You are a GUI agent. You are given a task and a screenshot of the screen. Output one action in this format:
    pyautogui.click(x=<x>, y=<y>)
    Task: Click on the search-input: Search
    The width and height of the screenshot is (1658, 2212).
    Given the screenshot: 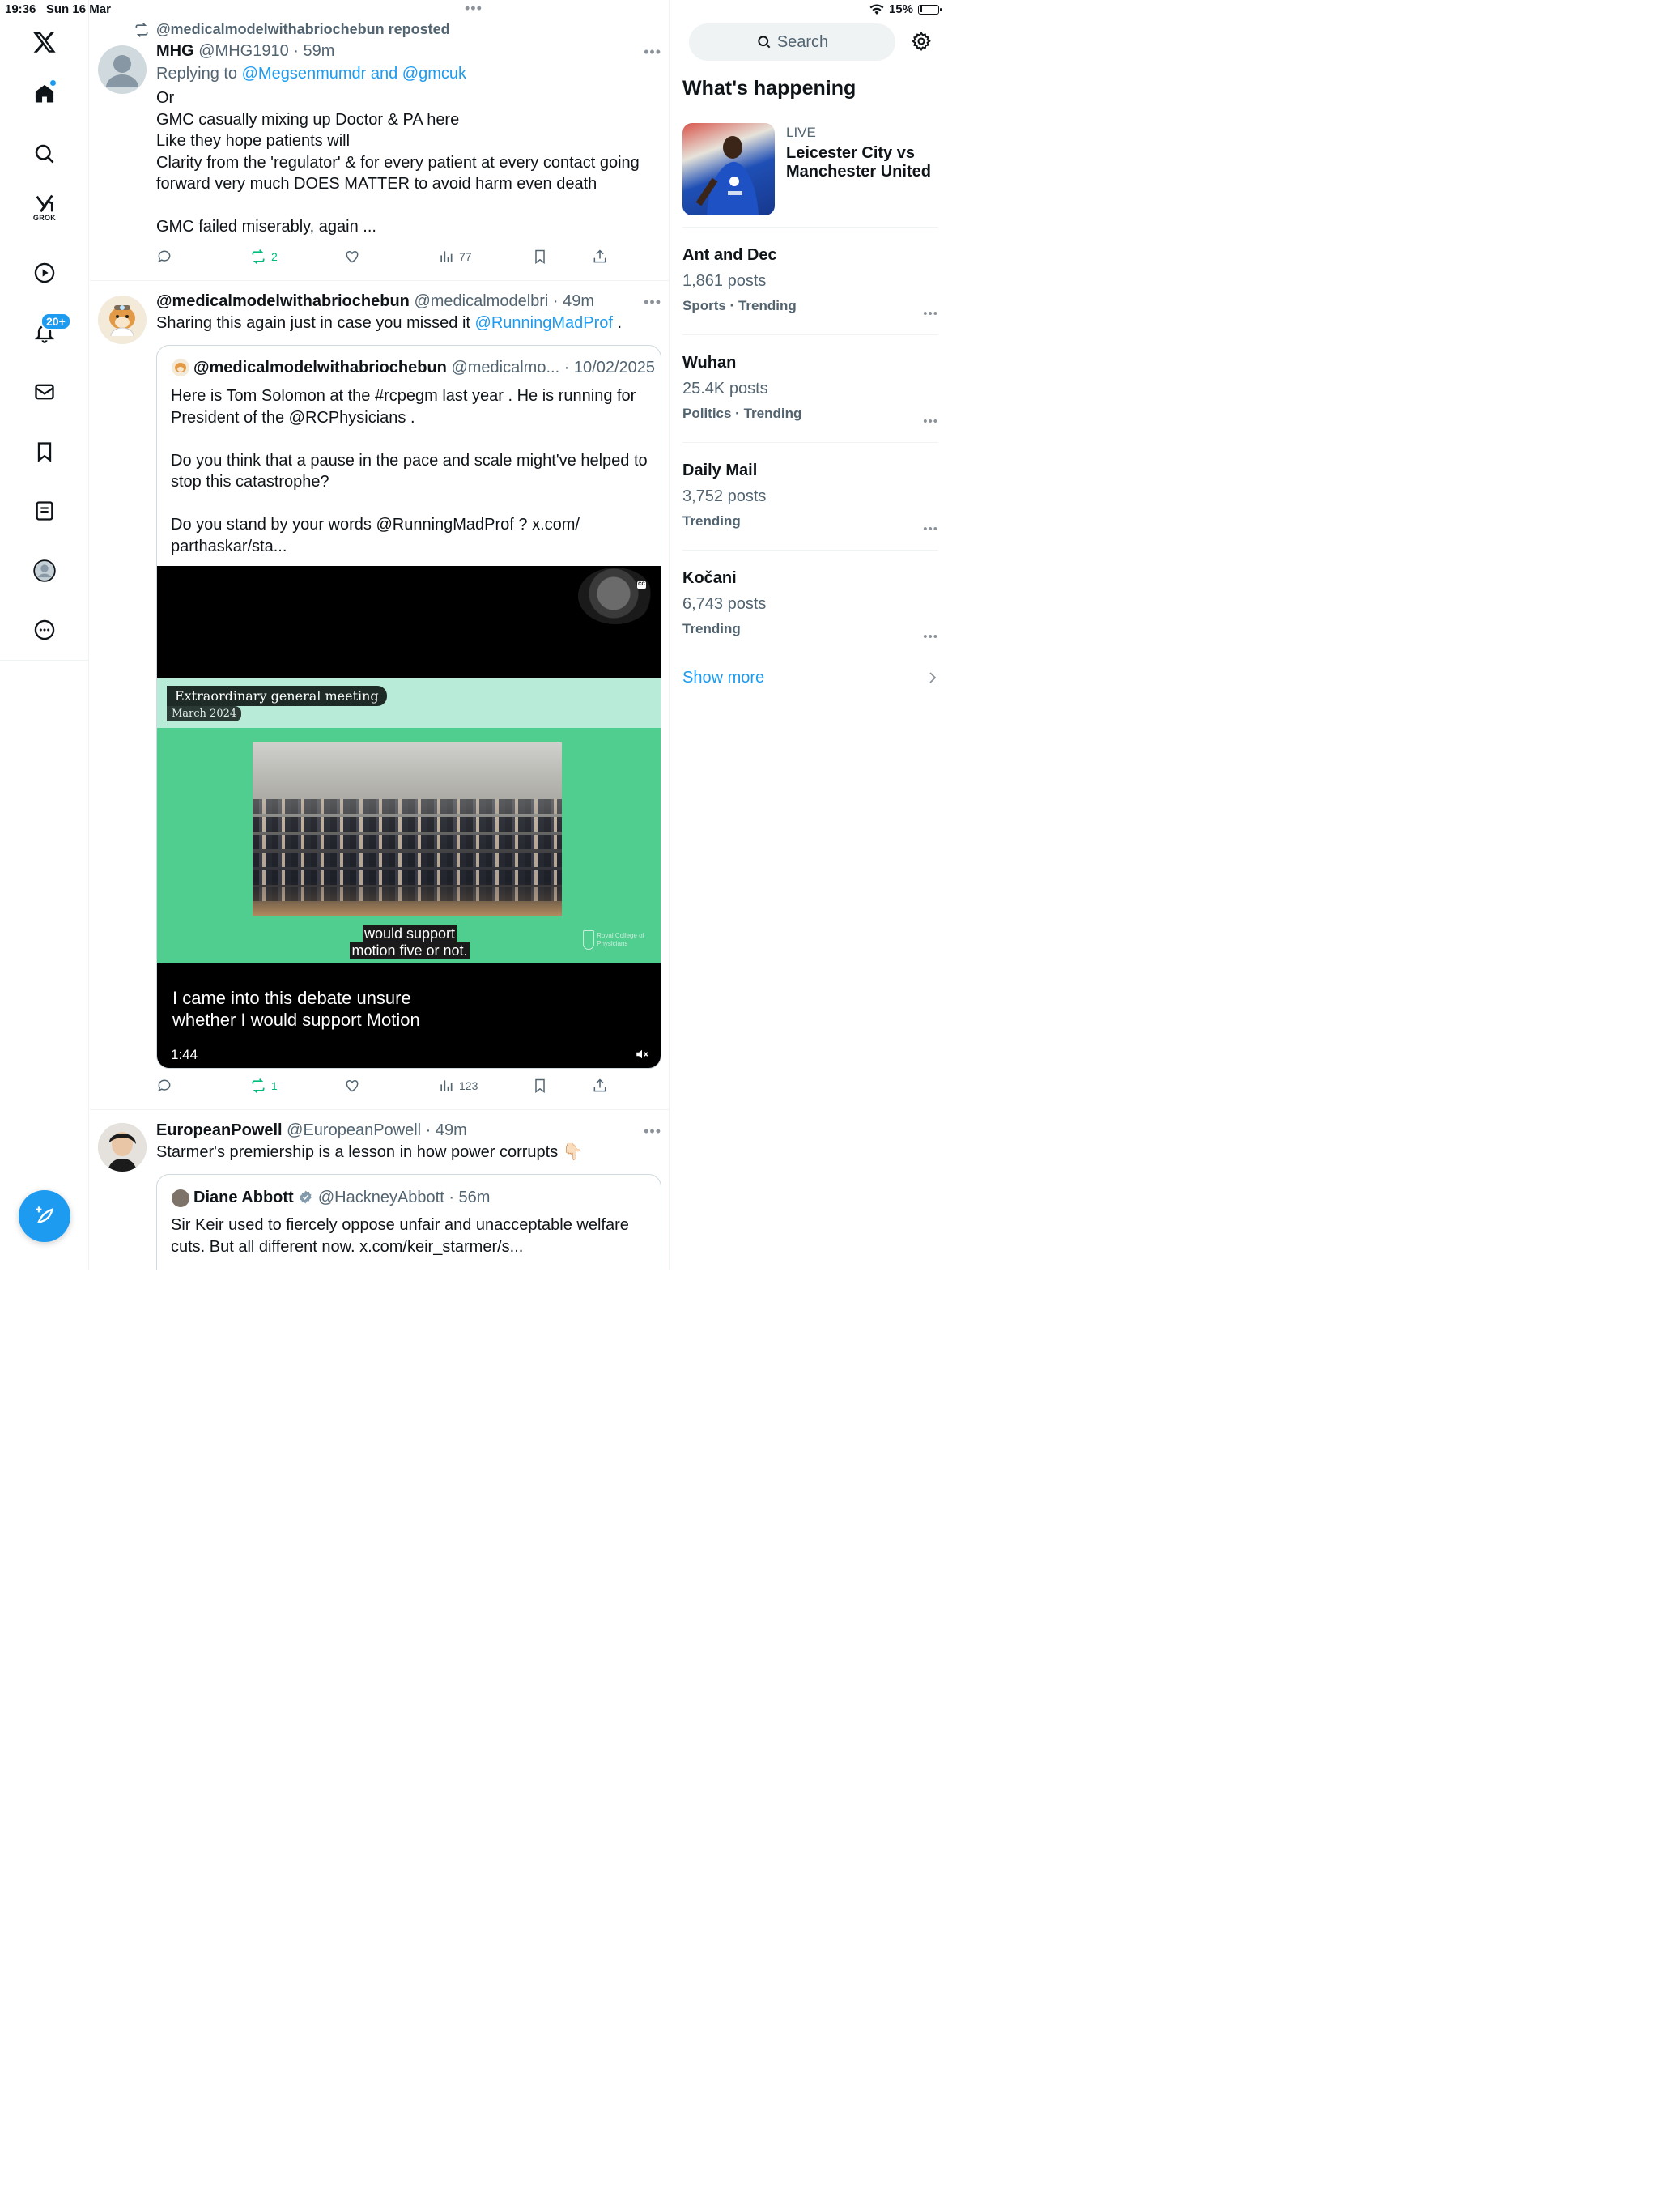 What is the action you would take?
    pyautogui.click(x=792, y=42)
    